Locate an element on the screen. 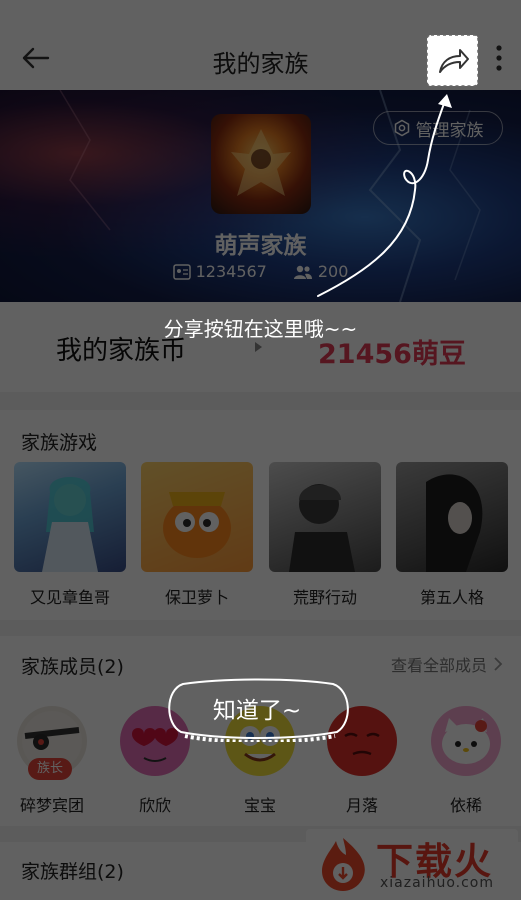  share-button is located at coordinates (452, 60).